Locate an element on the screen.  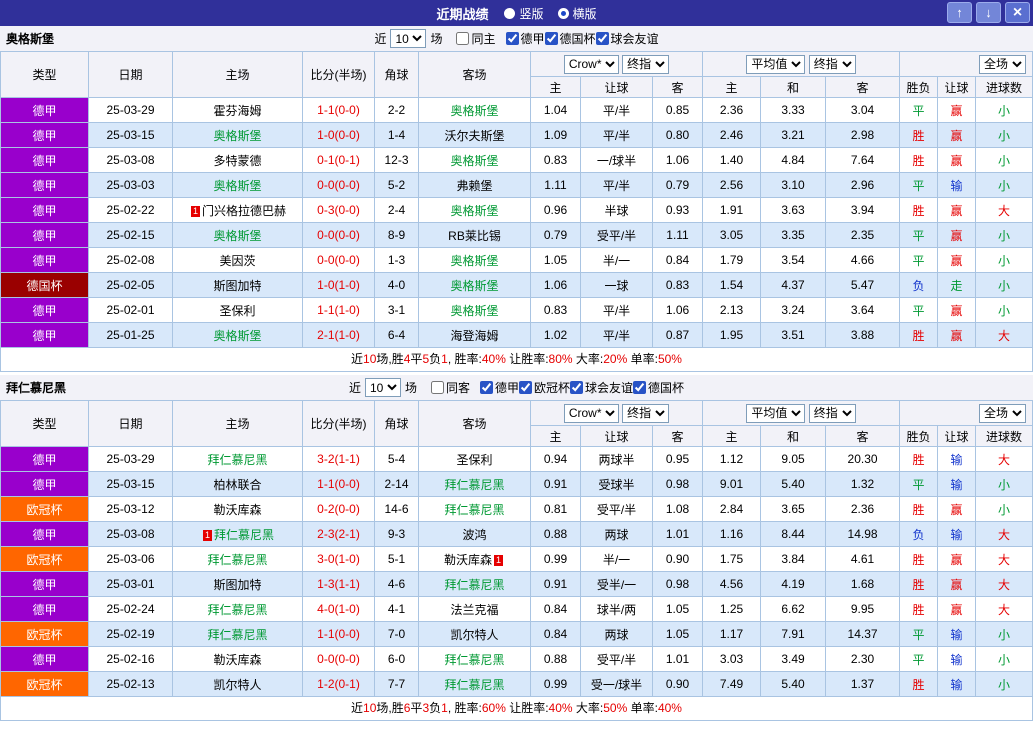
scope-select: 全场 is located at coordinates (1002, 64).